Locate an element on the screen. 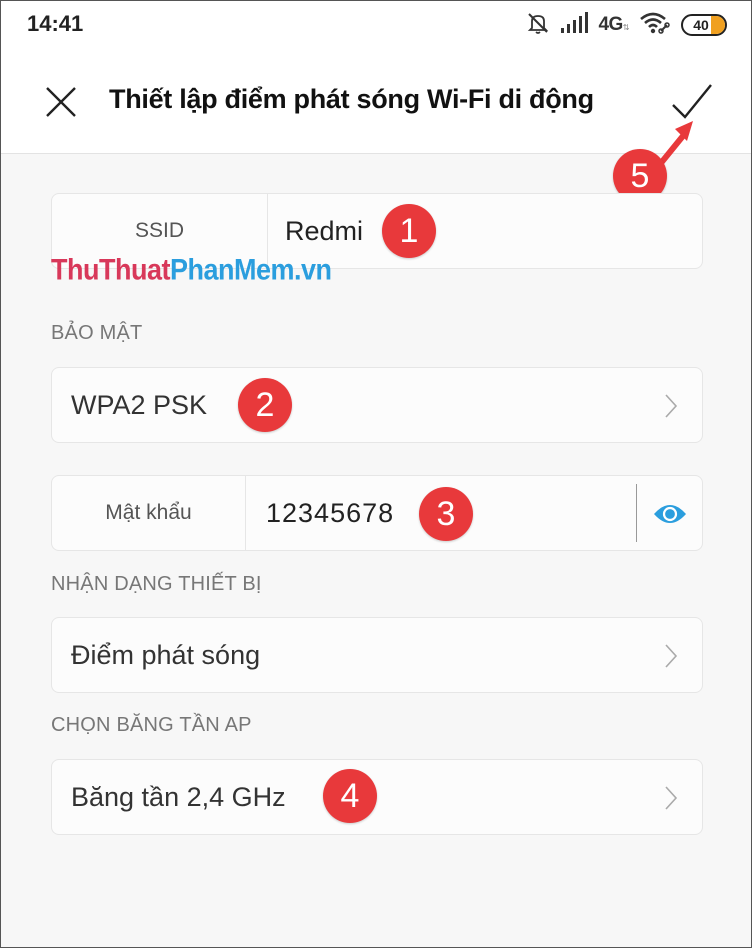  muted-bell-icon is located at coordinates (538, 25).